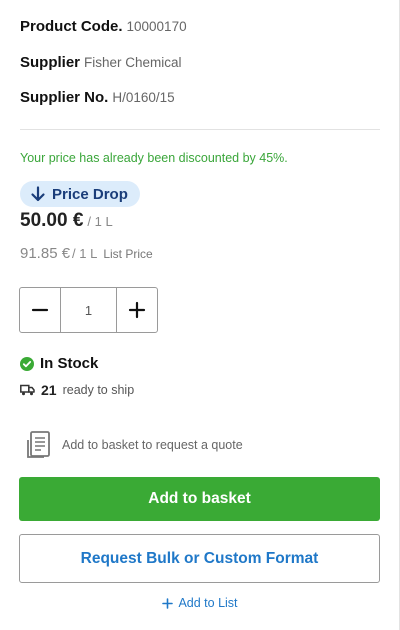 Image resolution: width=400 pixels, height=630 pixels. Describe the element at coordinates (200, 129) in the screenshot. I see `divider` at that location.